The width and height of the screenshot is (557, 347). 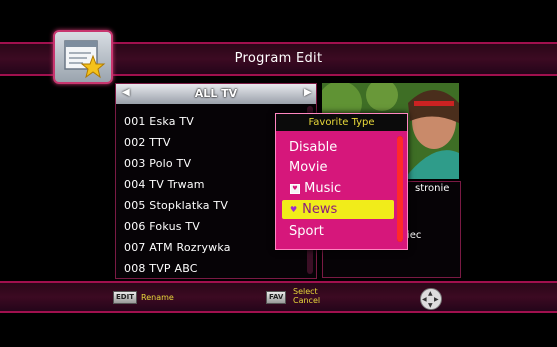 What do you see at coordinates (430, 305) in the screenshot?
I see `nav-down-icon: ▼` at bounding box center [430, 305].